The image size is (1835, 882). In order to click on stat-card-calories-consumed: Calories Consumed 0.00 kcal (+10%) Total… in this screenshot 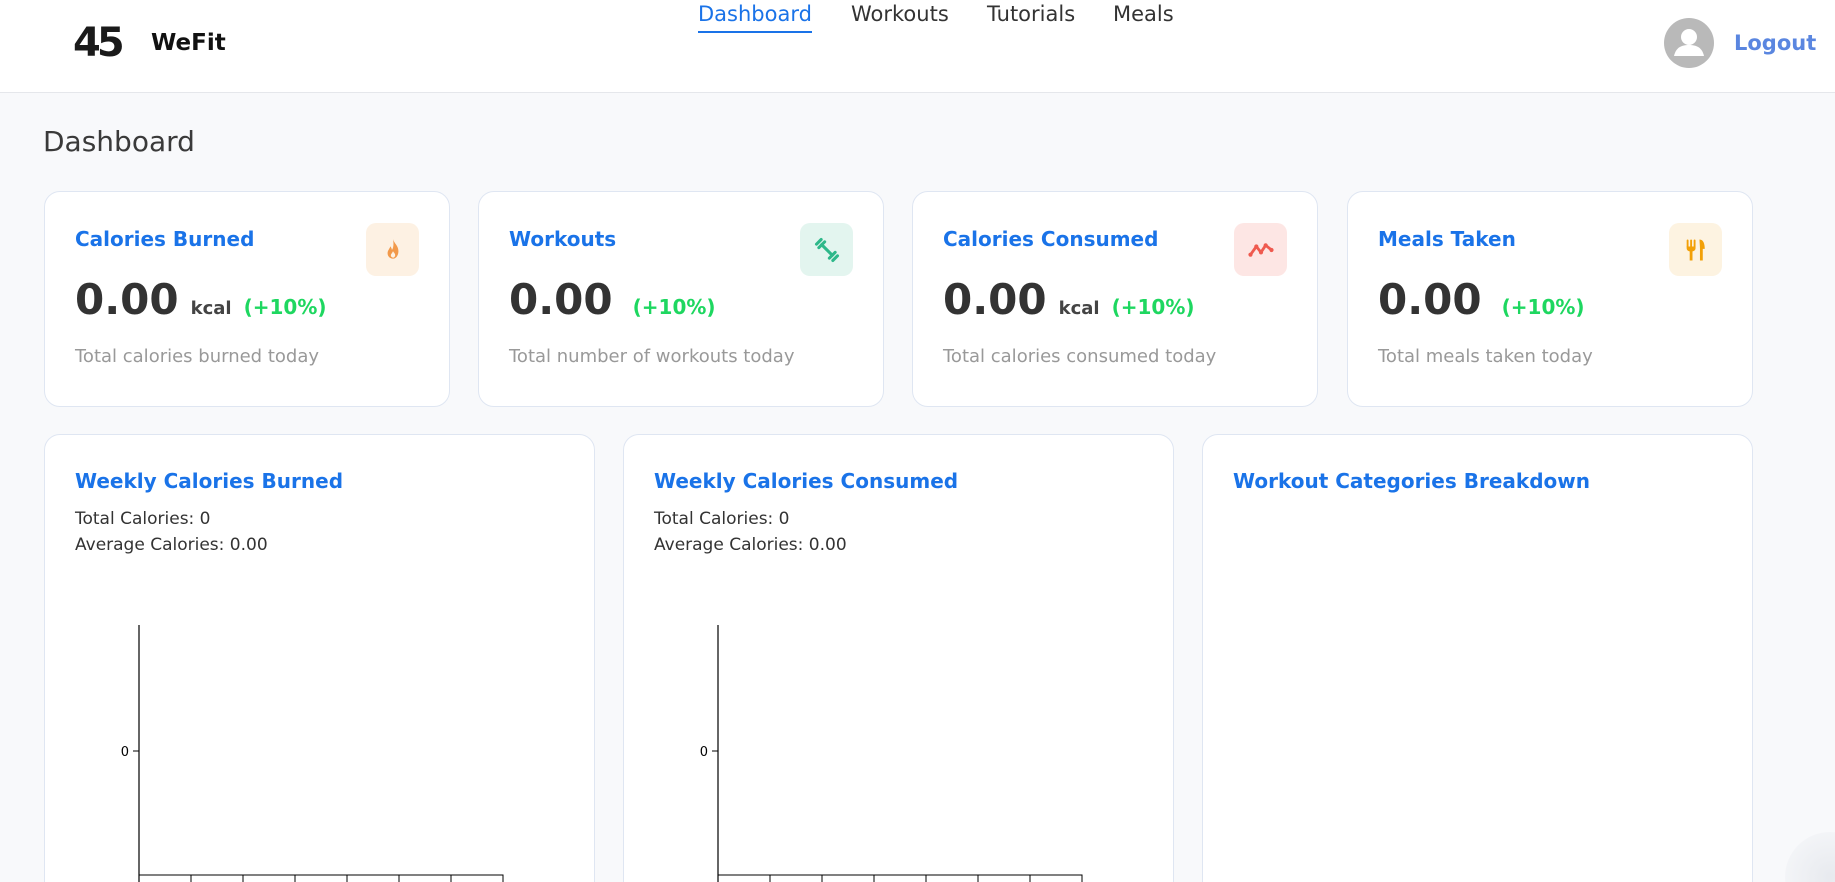, I will do `click(1115, 299)`.